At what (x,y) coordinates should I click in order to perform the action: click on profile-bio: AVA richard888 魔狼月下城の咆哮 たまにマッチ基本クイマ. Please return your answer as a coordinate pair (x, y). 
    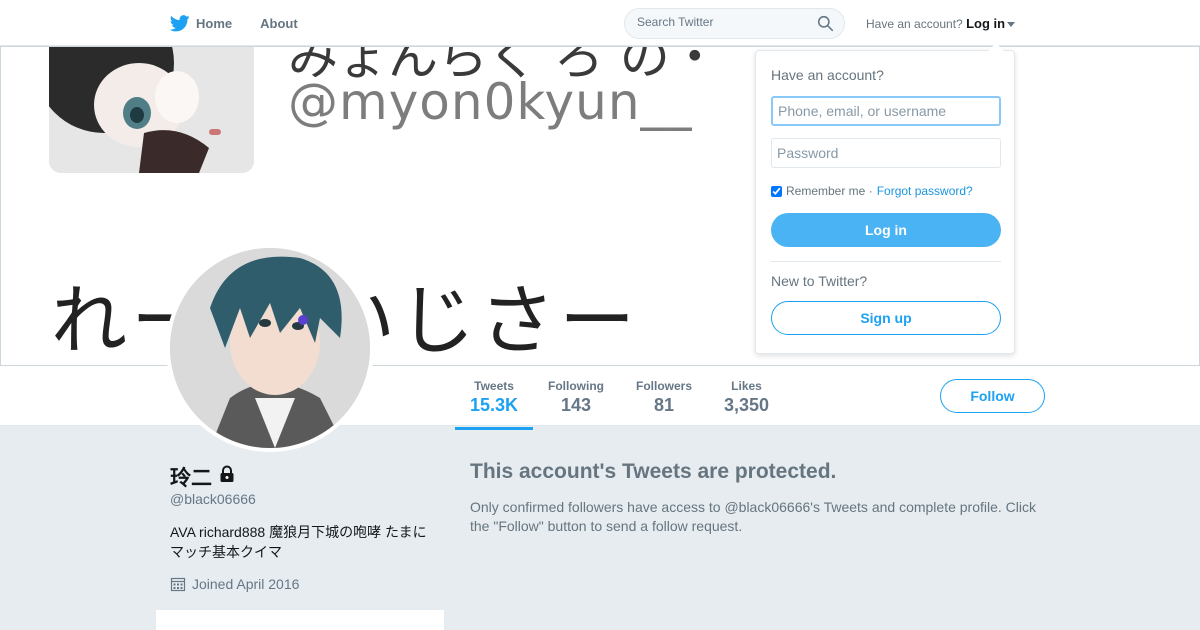
    Looking at the image, I should click on (298, 542).